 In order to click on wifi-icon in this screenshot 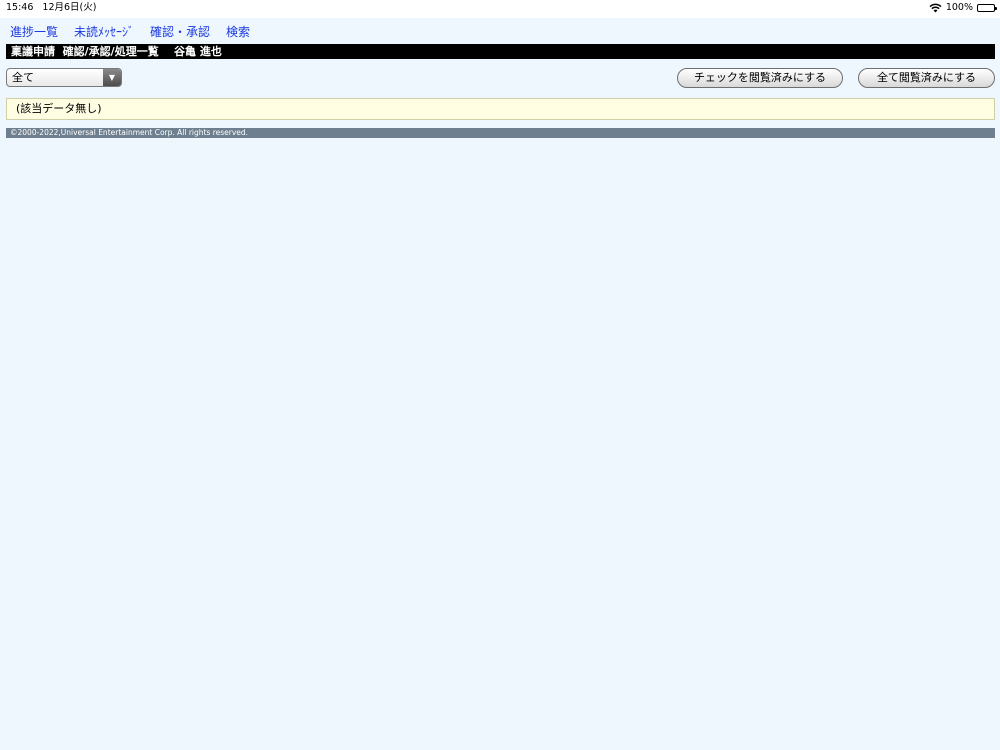, I will do `click(935, 8)`.